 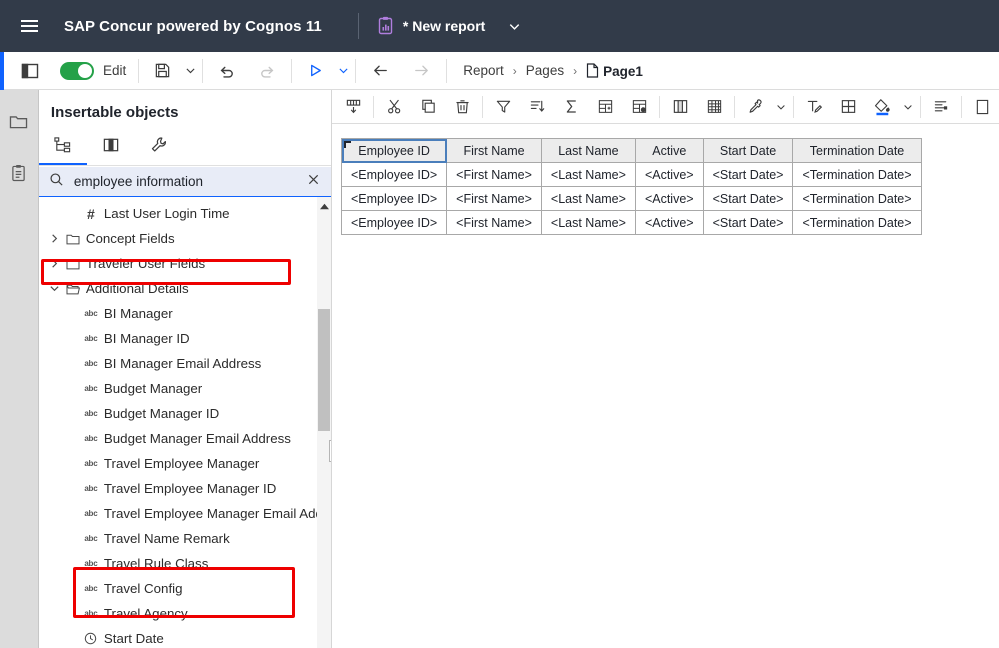 I want to click on clipboard-icon, so click(x=19, y=173).